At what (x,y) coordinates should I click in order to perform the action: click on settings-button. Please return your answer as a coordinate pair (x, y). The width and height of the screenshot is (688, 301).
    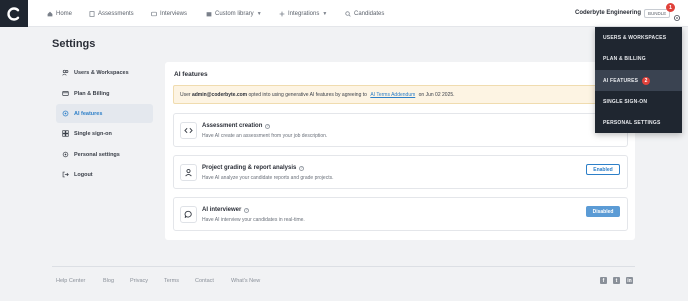
    Looking at the image, I should click on (677, 18).